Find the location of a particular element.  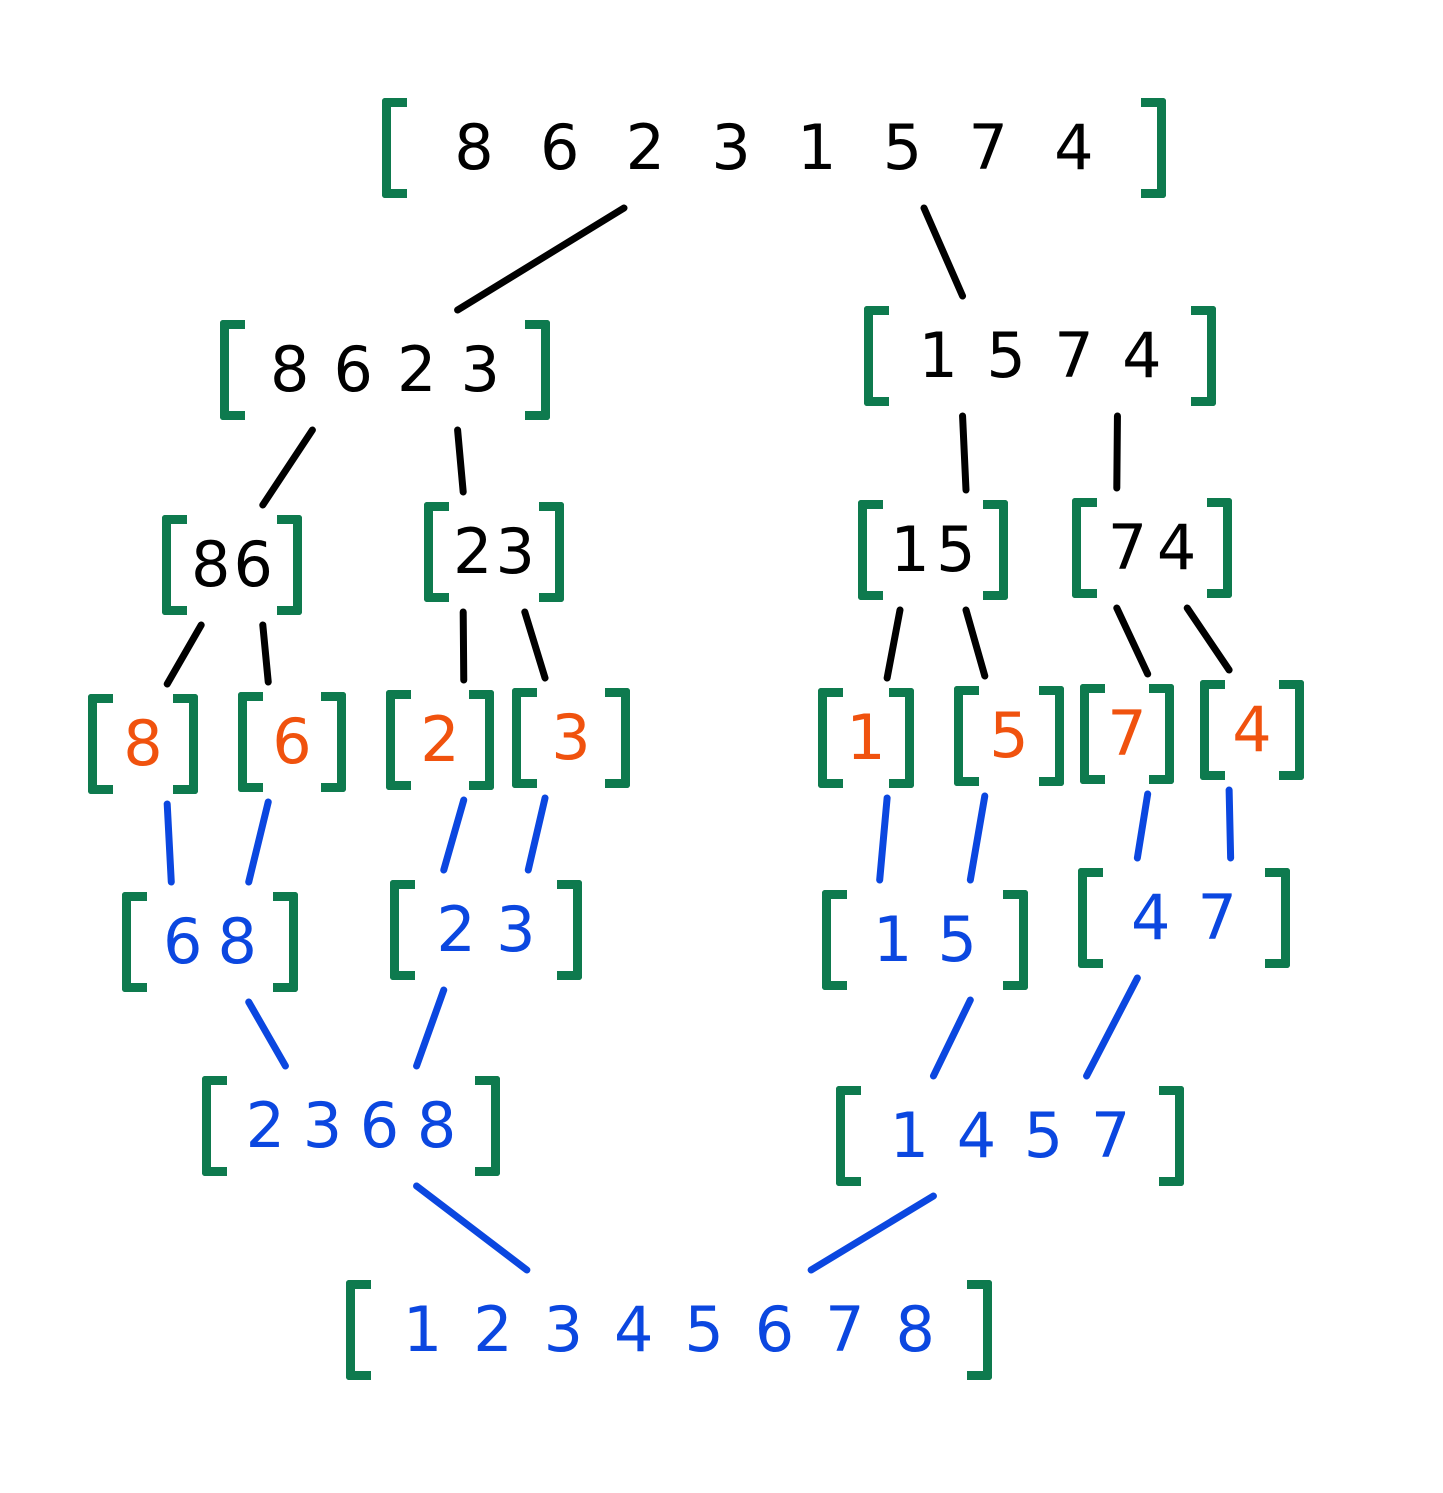

array-values: 23 is located at coordinates (486, 930).